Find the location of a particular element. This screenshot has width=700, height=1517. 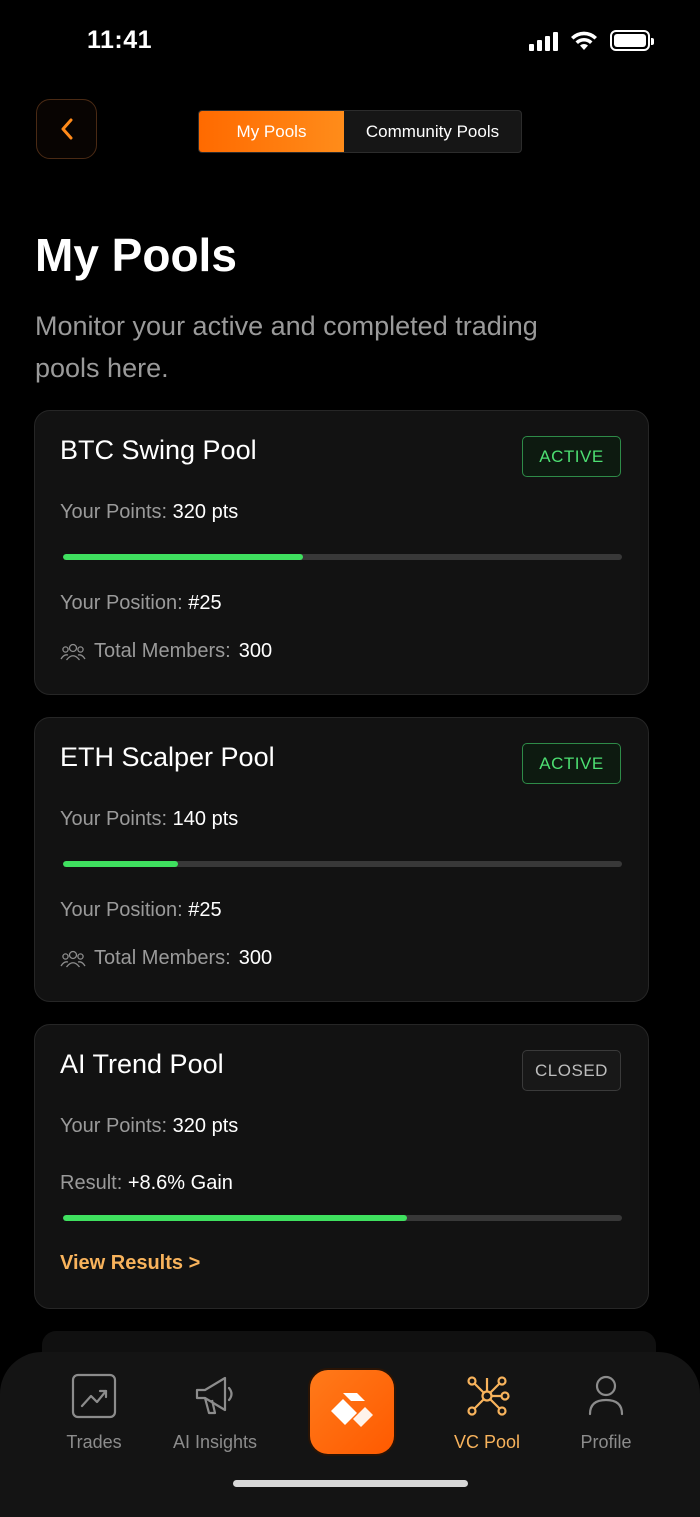

points-row: Your Points: 140 pts is located at coordinates (149, 819).